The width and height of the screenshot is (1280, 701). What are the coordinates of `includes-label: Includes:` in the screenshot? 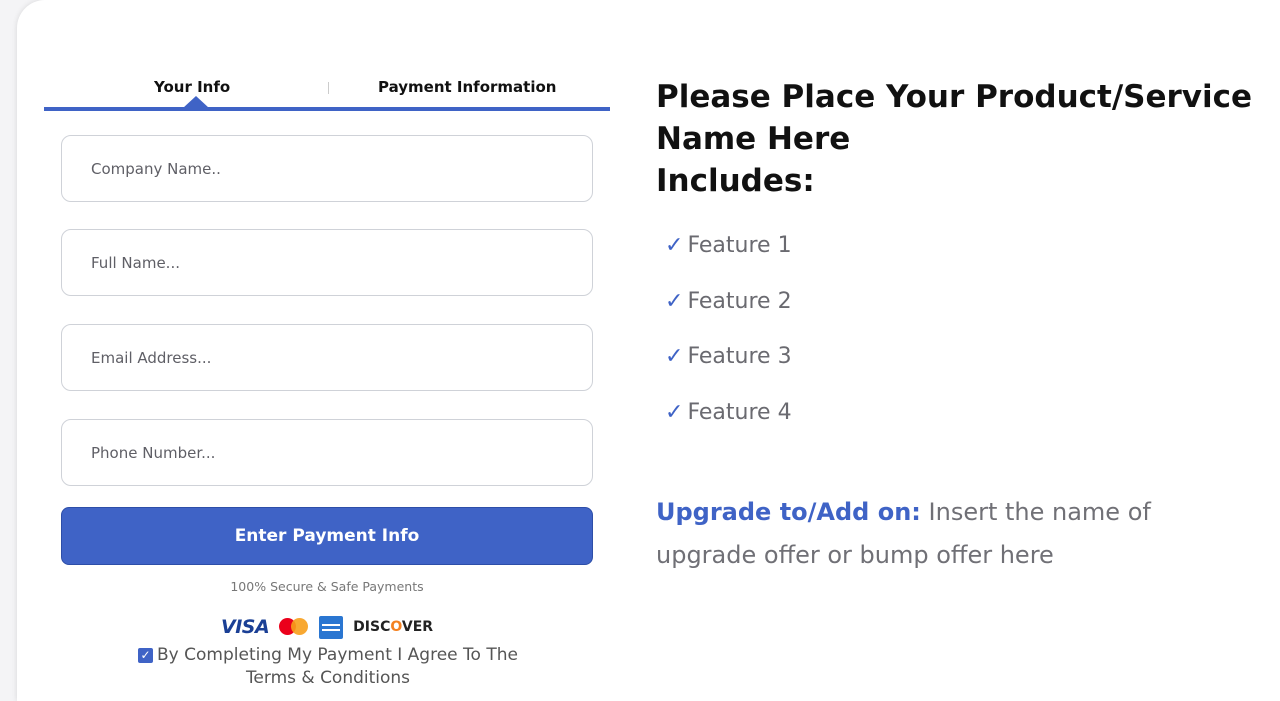 It's located at (735, 181).